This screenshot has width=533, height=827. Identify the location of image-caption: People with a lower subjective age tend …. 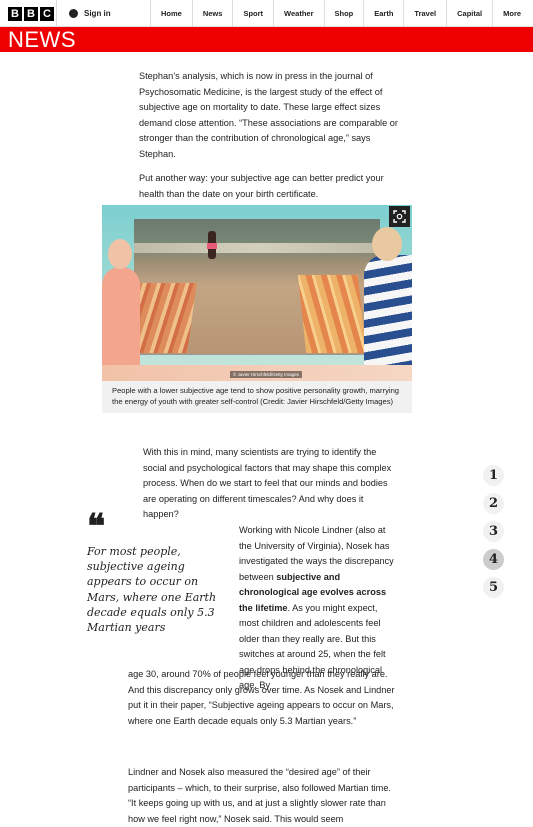
(257, 397).